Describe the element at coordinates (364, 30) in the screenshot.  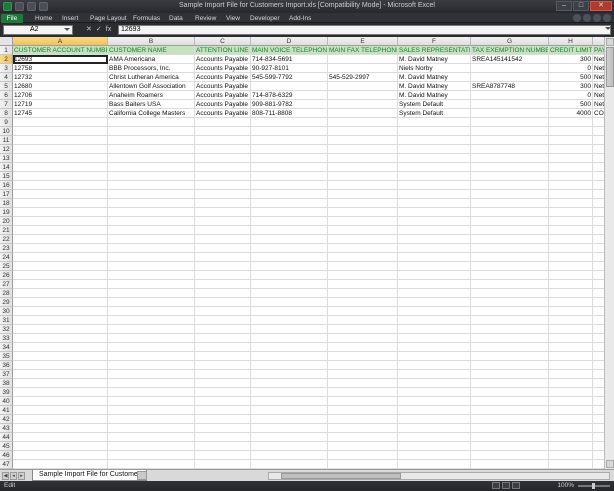
I see `formula-input: 12693` at that location.